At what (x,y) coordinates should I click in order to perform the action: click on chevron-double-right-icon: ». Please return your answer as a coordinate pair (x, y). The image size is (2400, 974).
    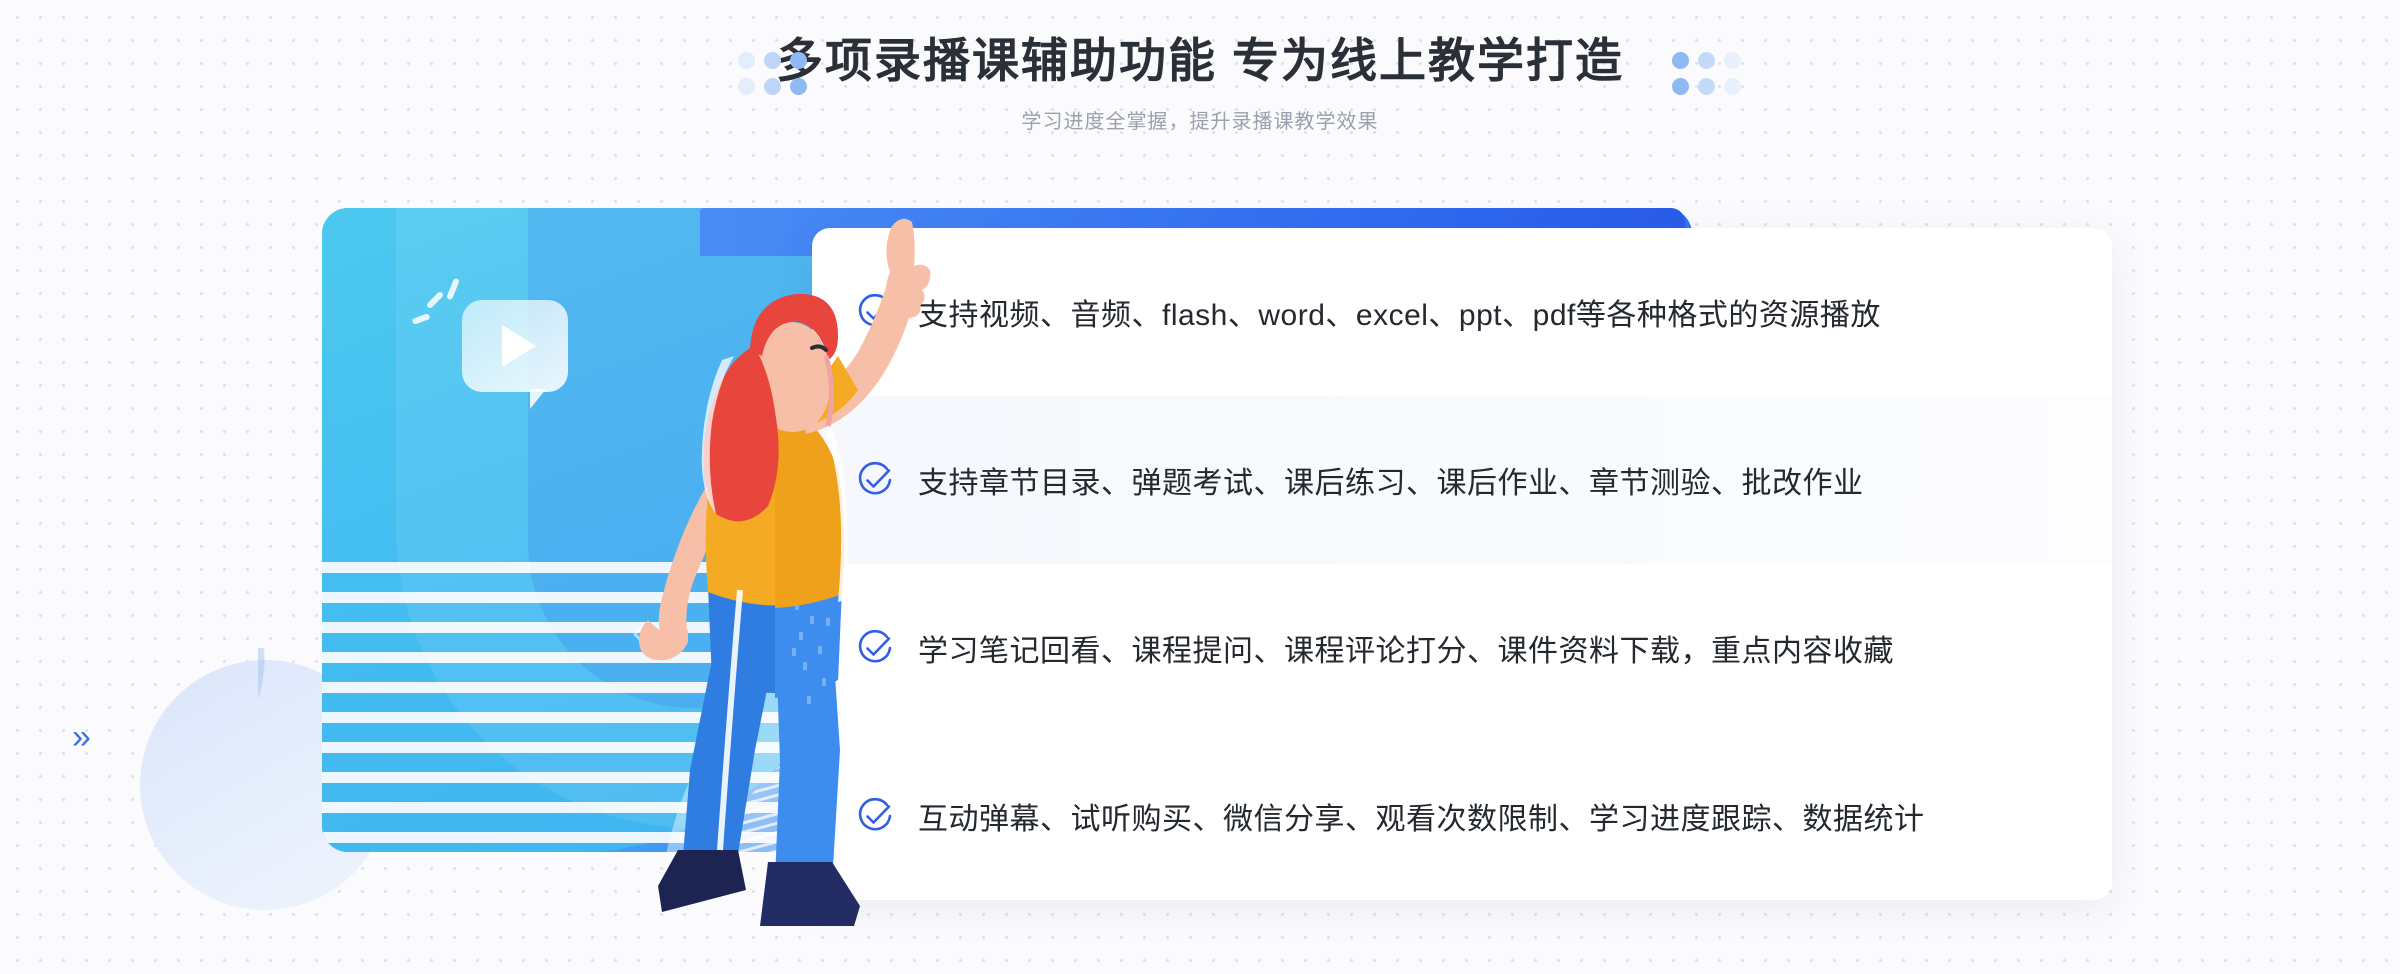
    Looking at the image, I should click on (81, 737).